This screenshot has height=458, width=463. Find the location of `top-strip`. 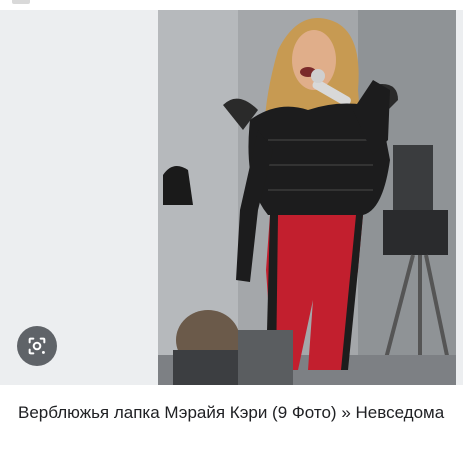

top-strip is located at coordinates (231, 5).